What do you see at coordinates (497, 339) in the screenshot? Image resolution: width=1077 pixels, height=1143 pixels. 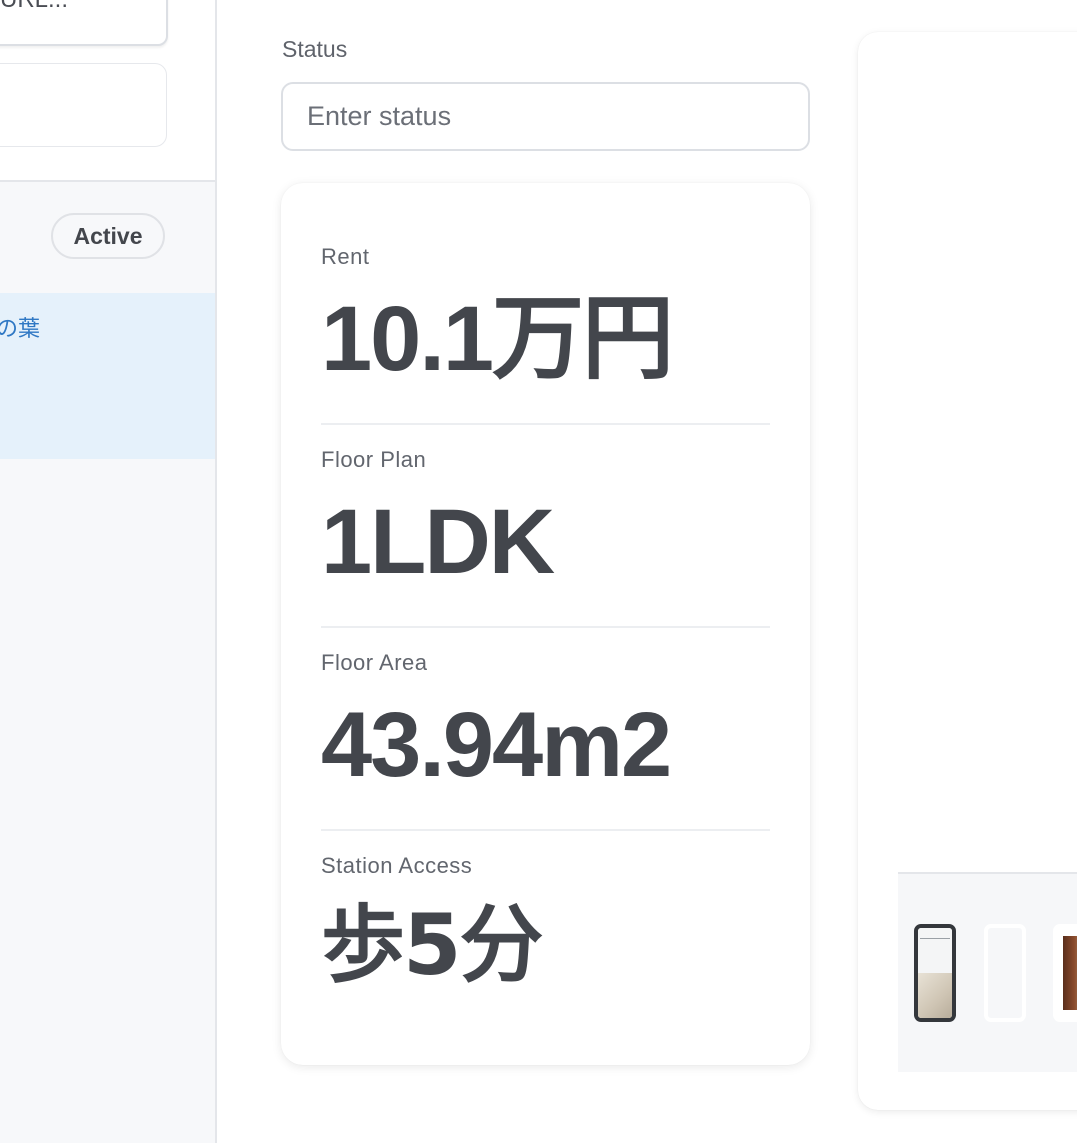 I see `stat-value: 10.1万円` at bounding box center [497, 339].